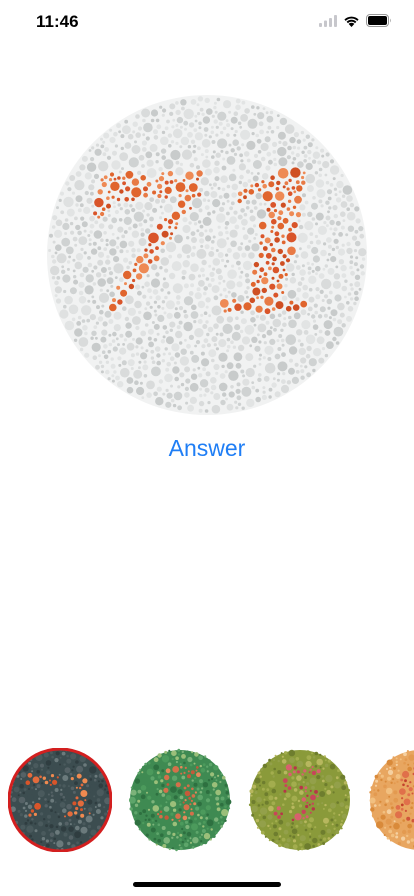  I want to click on status-icons, so click(355, 23).